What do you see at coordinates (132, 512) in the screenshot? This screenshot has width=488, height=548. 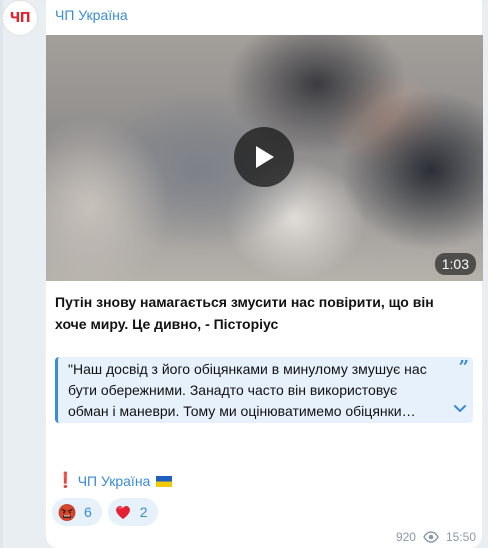 I see `reaction-heart: 2` at bounding box center [132, 512].